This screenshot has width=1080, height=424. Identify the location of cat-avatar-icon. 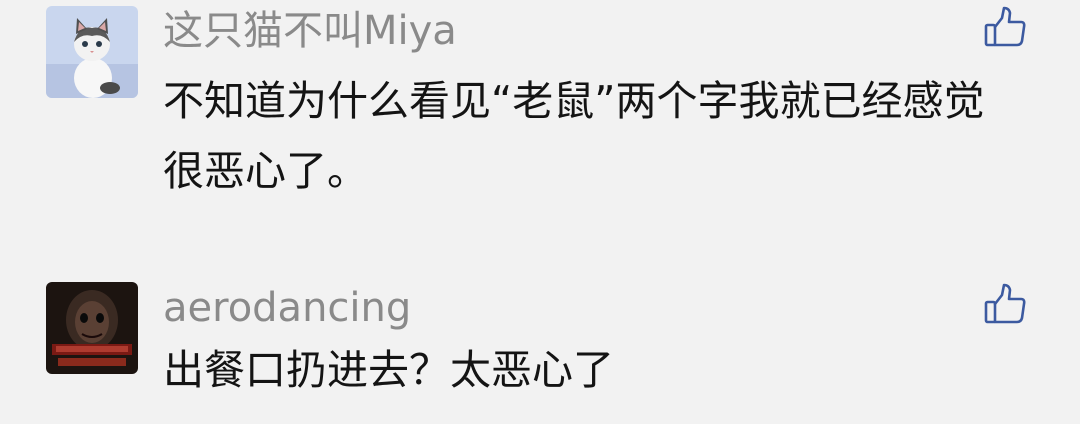
(92, 52).